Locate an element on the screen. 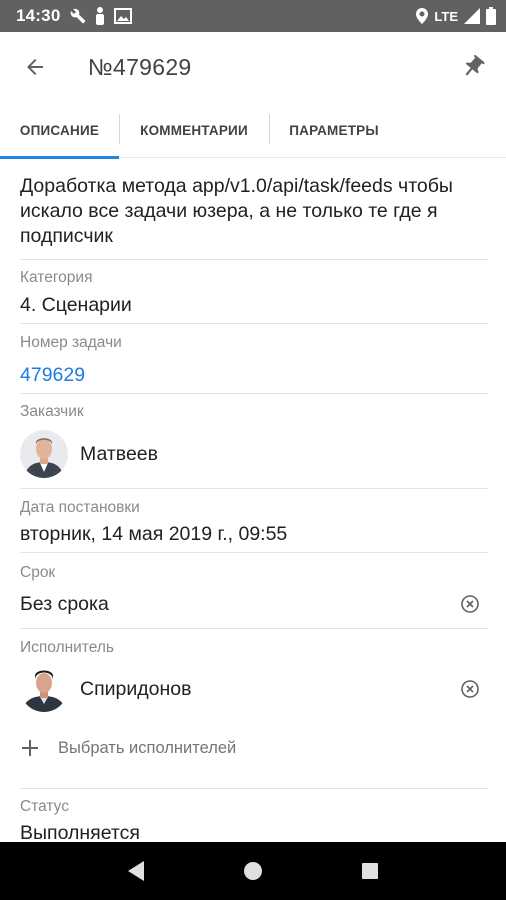 The image size is (506, 900). tab-bar: ОПИСАНИЕ КОММЕНТАРИИ ПАРАМЕТРЫ is located at coordinates (253, 130).